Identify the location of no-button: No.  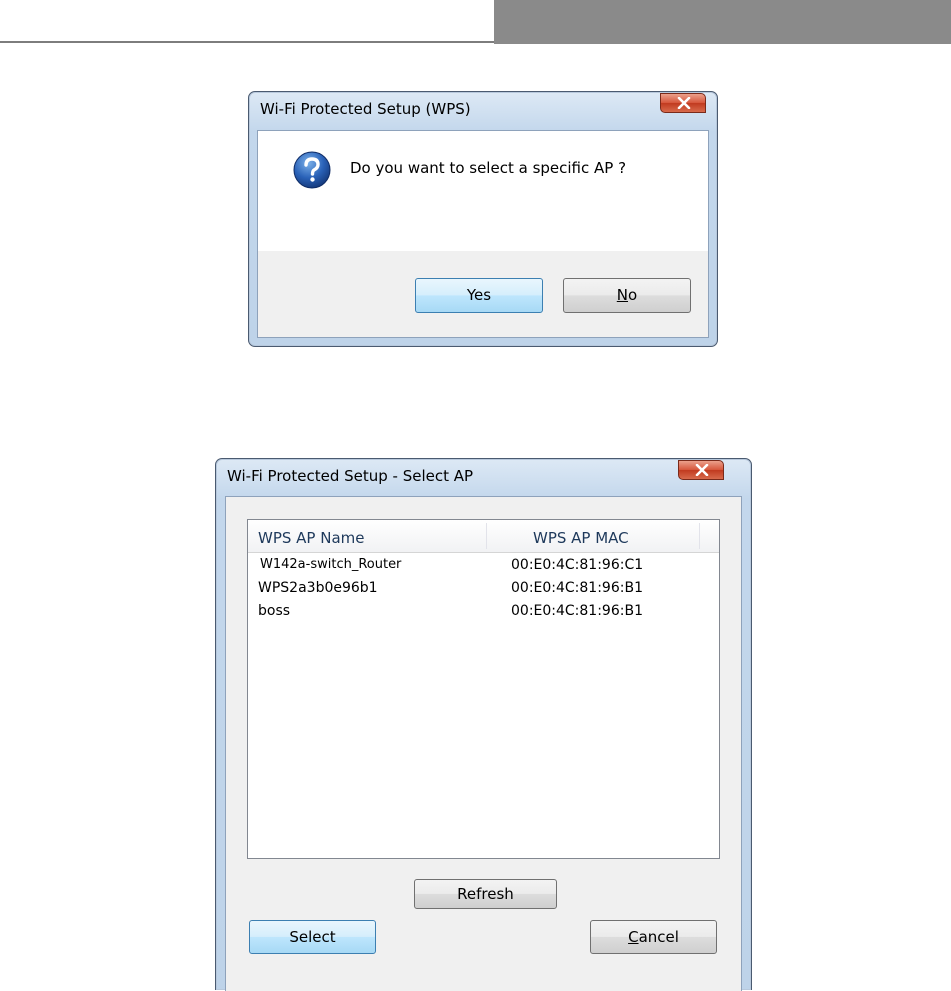
(627, 295).